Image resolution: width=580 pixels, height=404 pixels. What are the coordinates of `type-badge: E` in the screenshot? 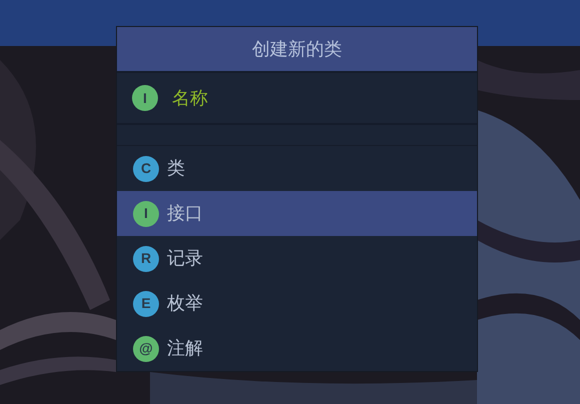 It's located at (146, 303).